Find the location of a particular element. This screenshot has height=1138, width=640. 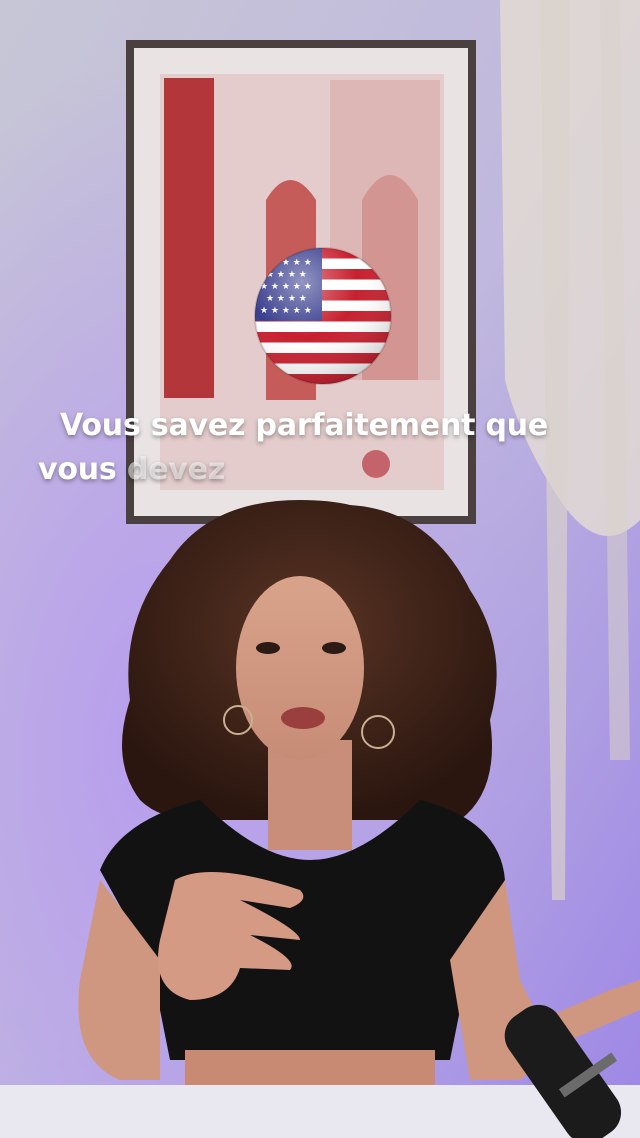

caption-upcoming-word: devez is located at coordinates (176, 469).